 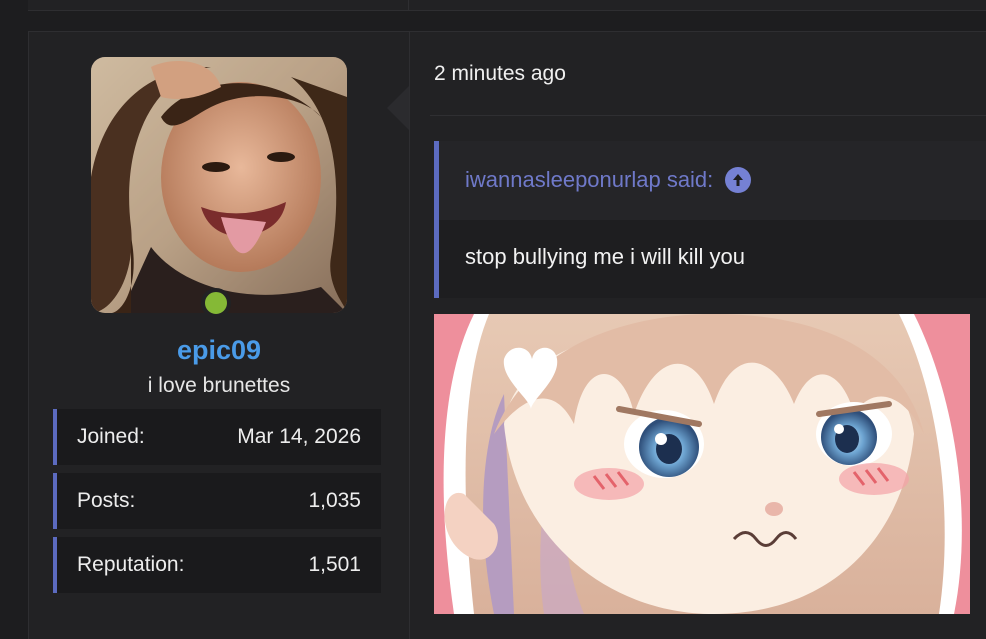 I want to click on post-timestamp: 2 minutes ago, so click(x=500, y=74).